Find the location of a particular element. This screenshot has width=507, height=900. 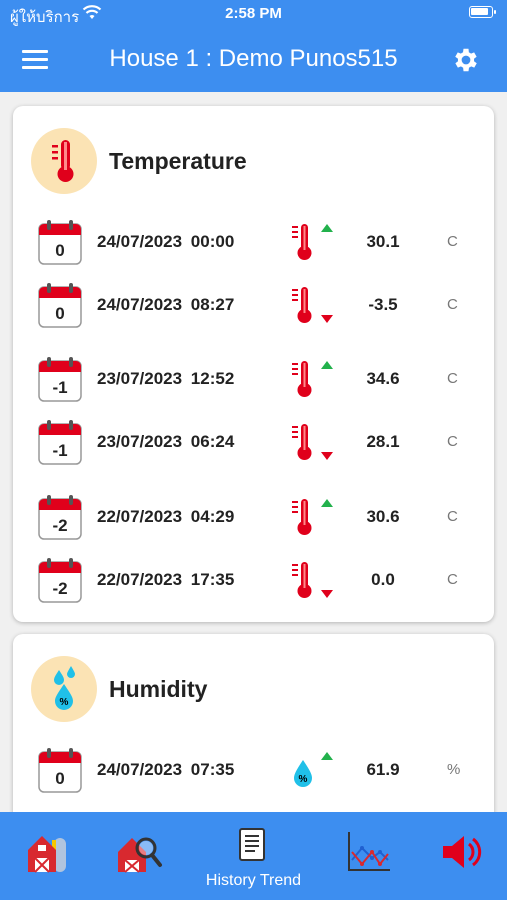

bottom-tab-bar: History Trend is located at coordinates (253, 856).